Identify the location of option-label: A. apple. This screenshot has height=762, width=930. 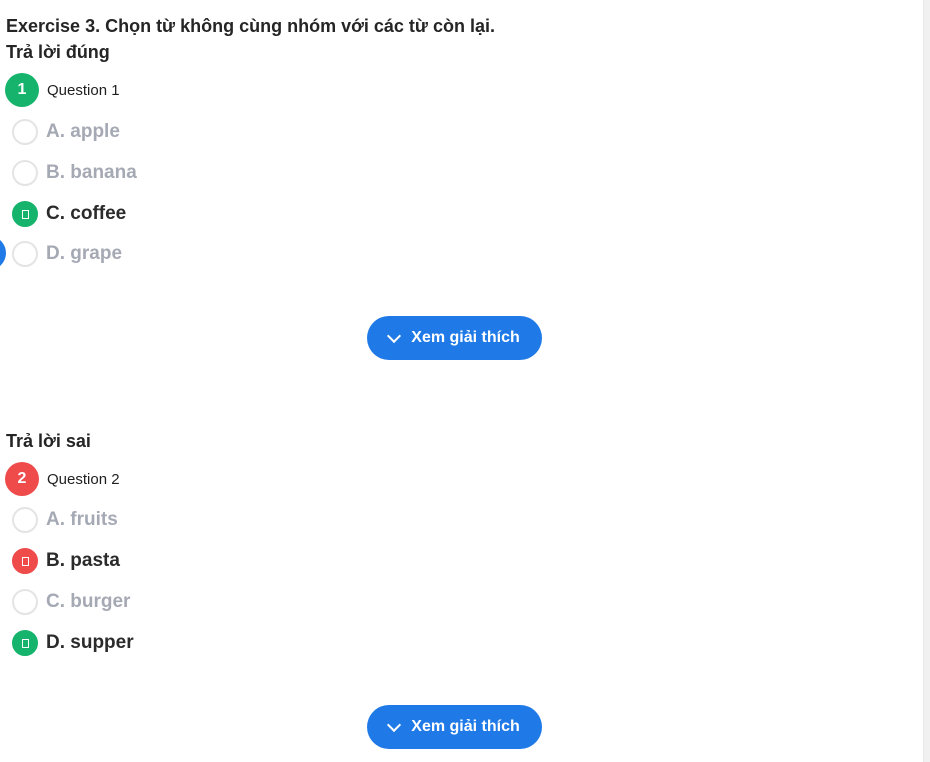
(83, 131).